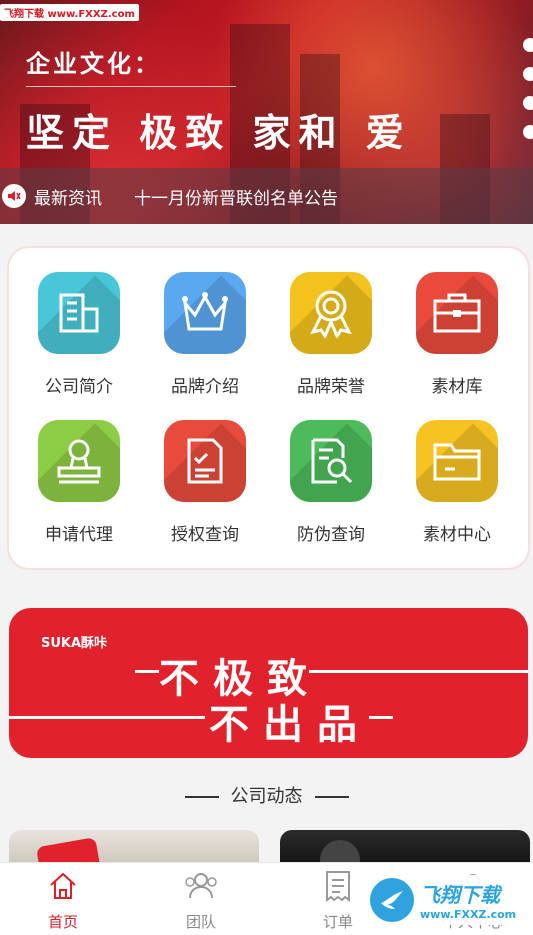 The height and width of the screenshot is (935, 533). Describe the element at coordinates (205, 387) in the screenshot. I see `grid-label: 品牌介绍` at that location.